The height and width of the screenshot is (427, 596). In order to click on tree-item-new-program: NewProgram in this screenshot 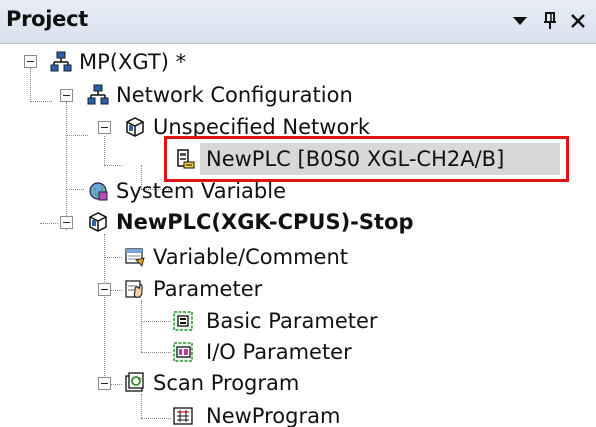, I will do `click(273, 415)`.